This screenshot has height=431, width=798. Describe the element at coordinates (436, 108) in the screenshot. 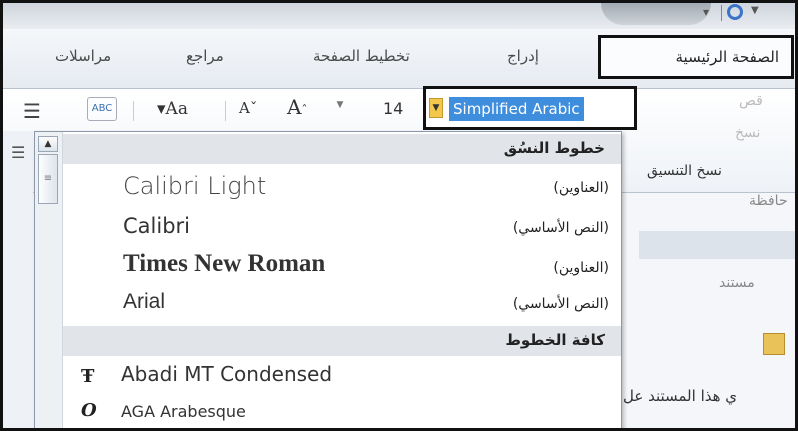

I see `font-dropdown-arrow-icon: ▼` at that location.